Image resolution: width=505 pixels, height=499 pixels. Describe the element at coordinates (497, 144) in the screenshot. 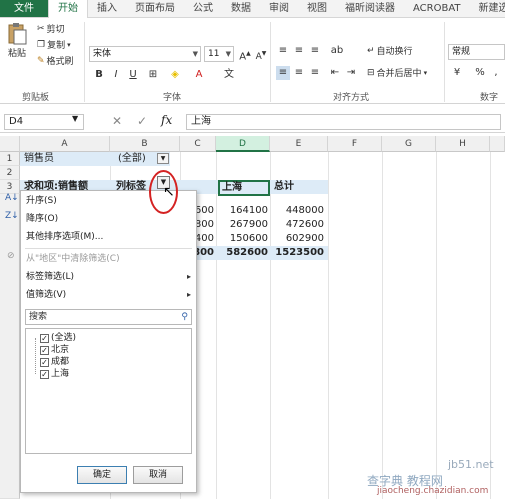

I see `column-header-i` at that location.